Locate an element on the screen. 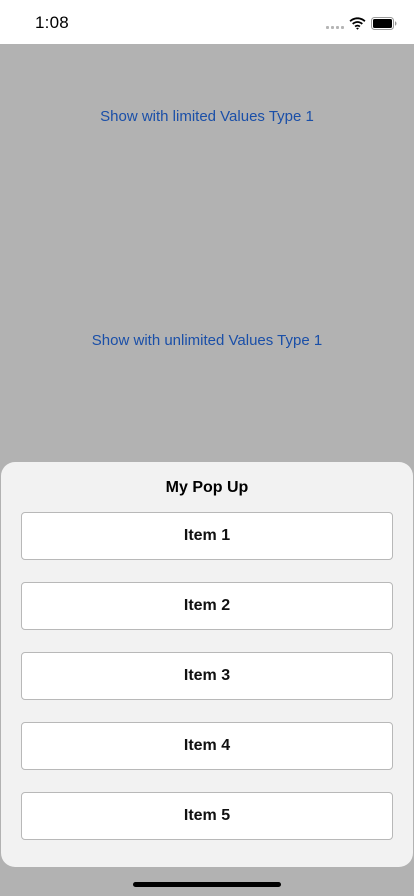  status-time: 1:08 is located at coordinates (52, 22).